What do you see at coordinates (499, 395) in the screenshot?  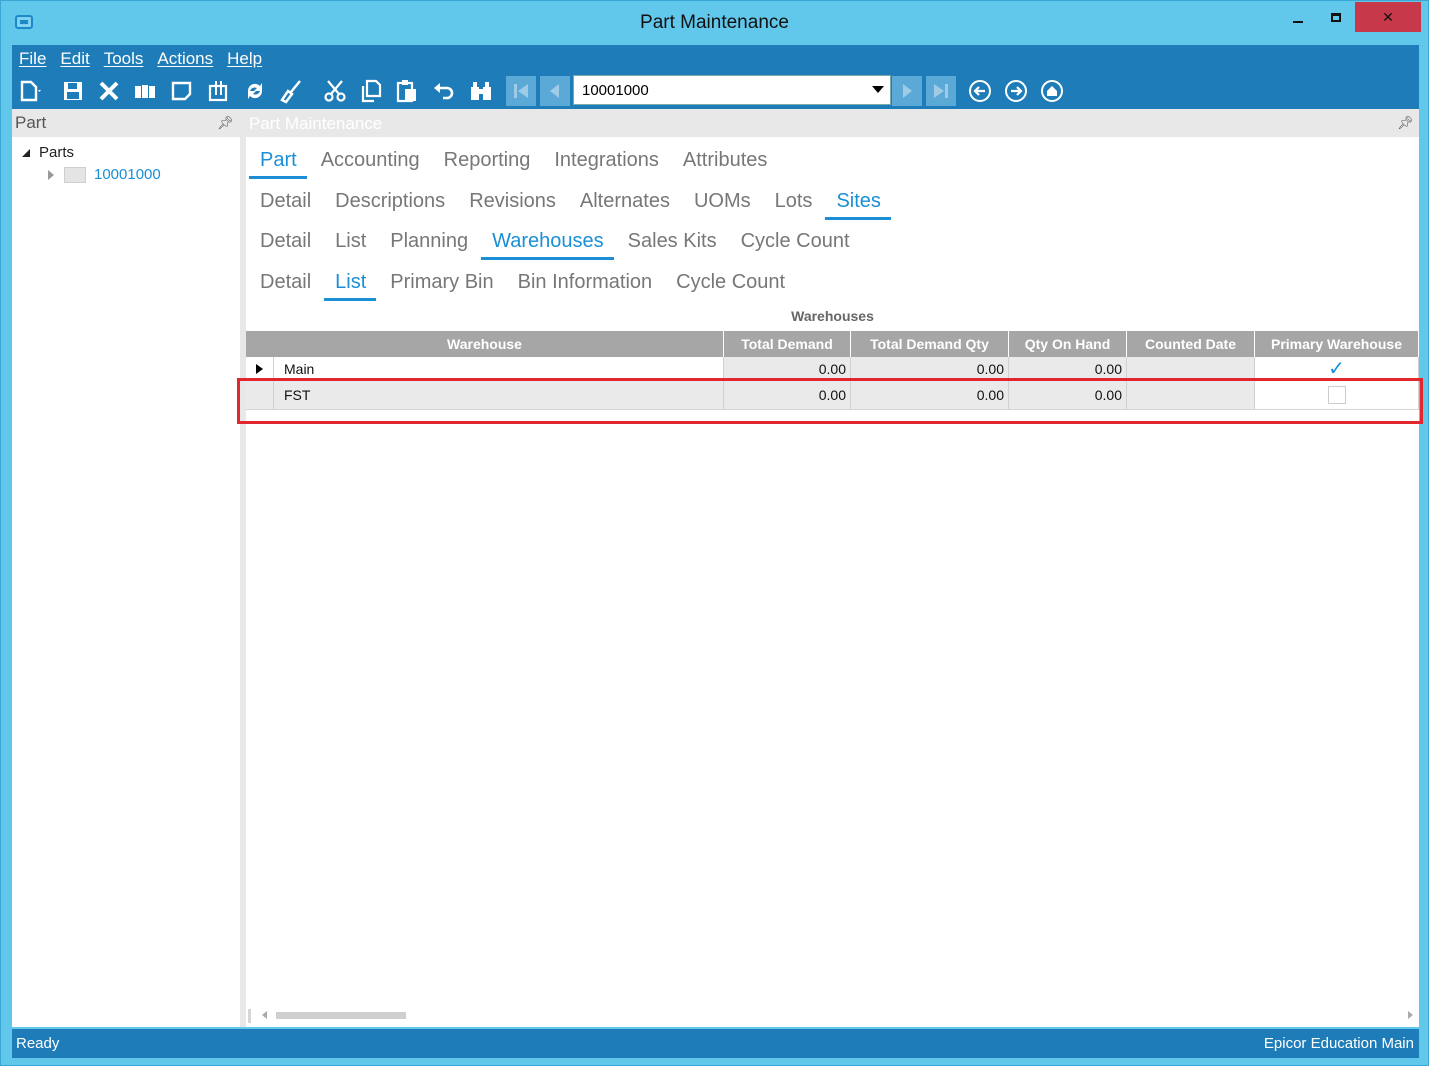 I see `cell-warehouse: FST` at bounding box center [499, 395].